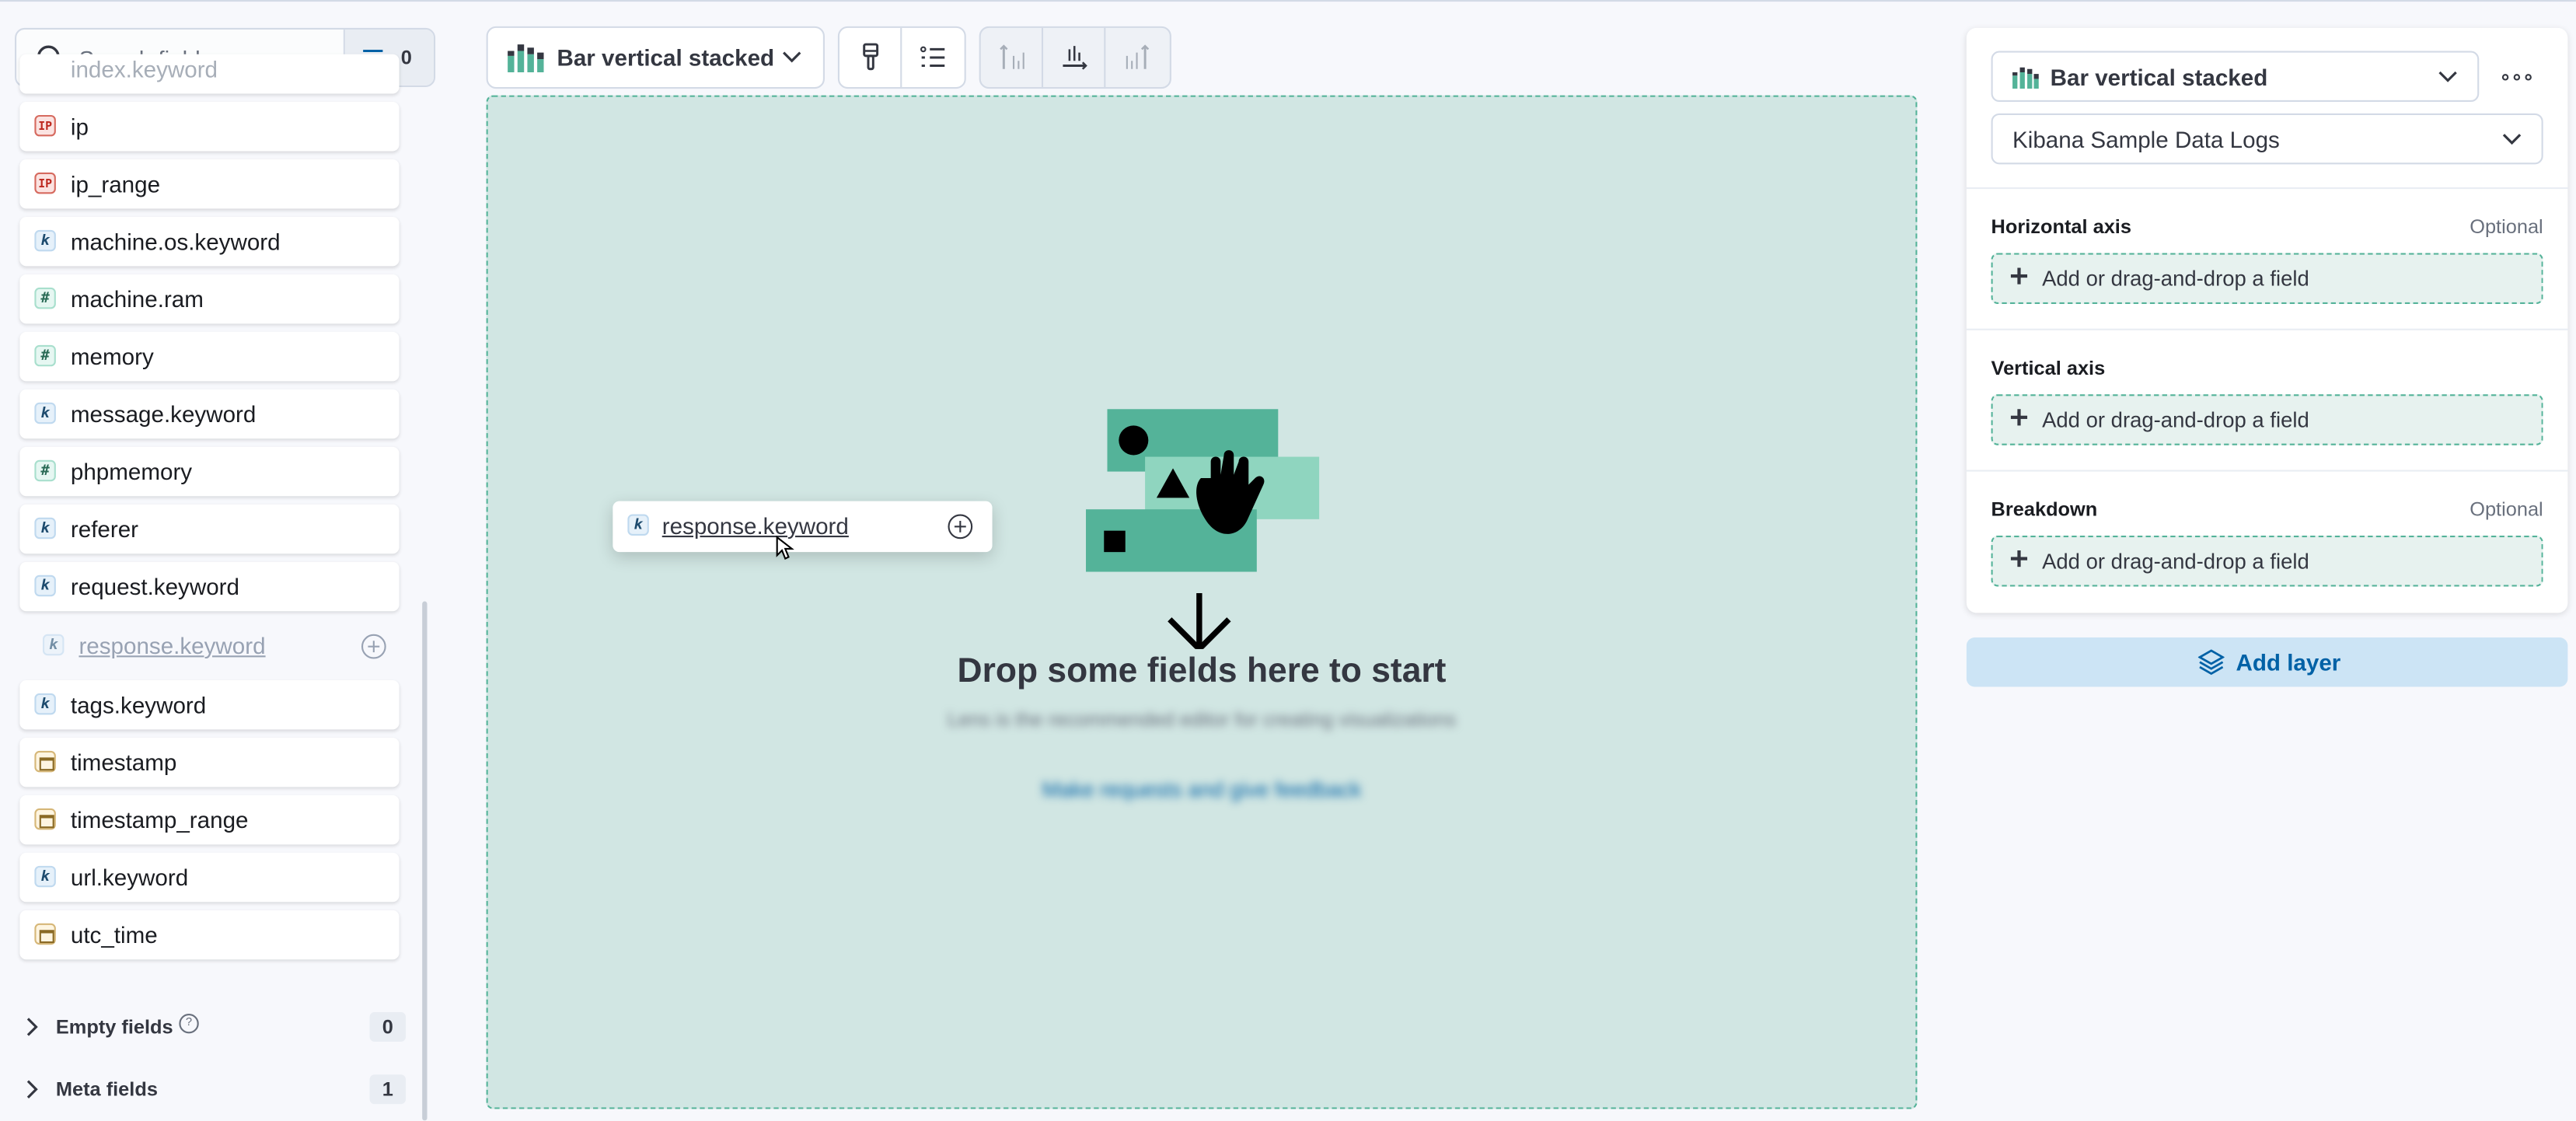 The image size is (2576, 1121). I want to click on left-axis-button, so click(1013, 57).